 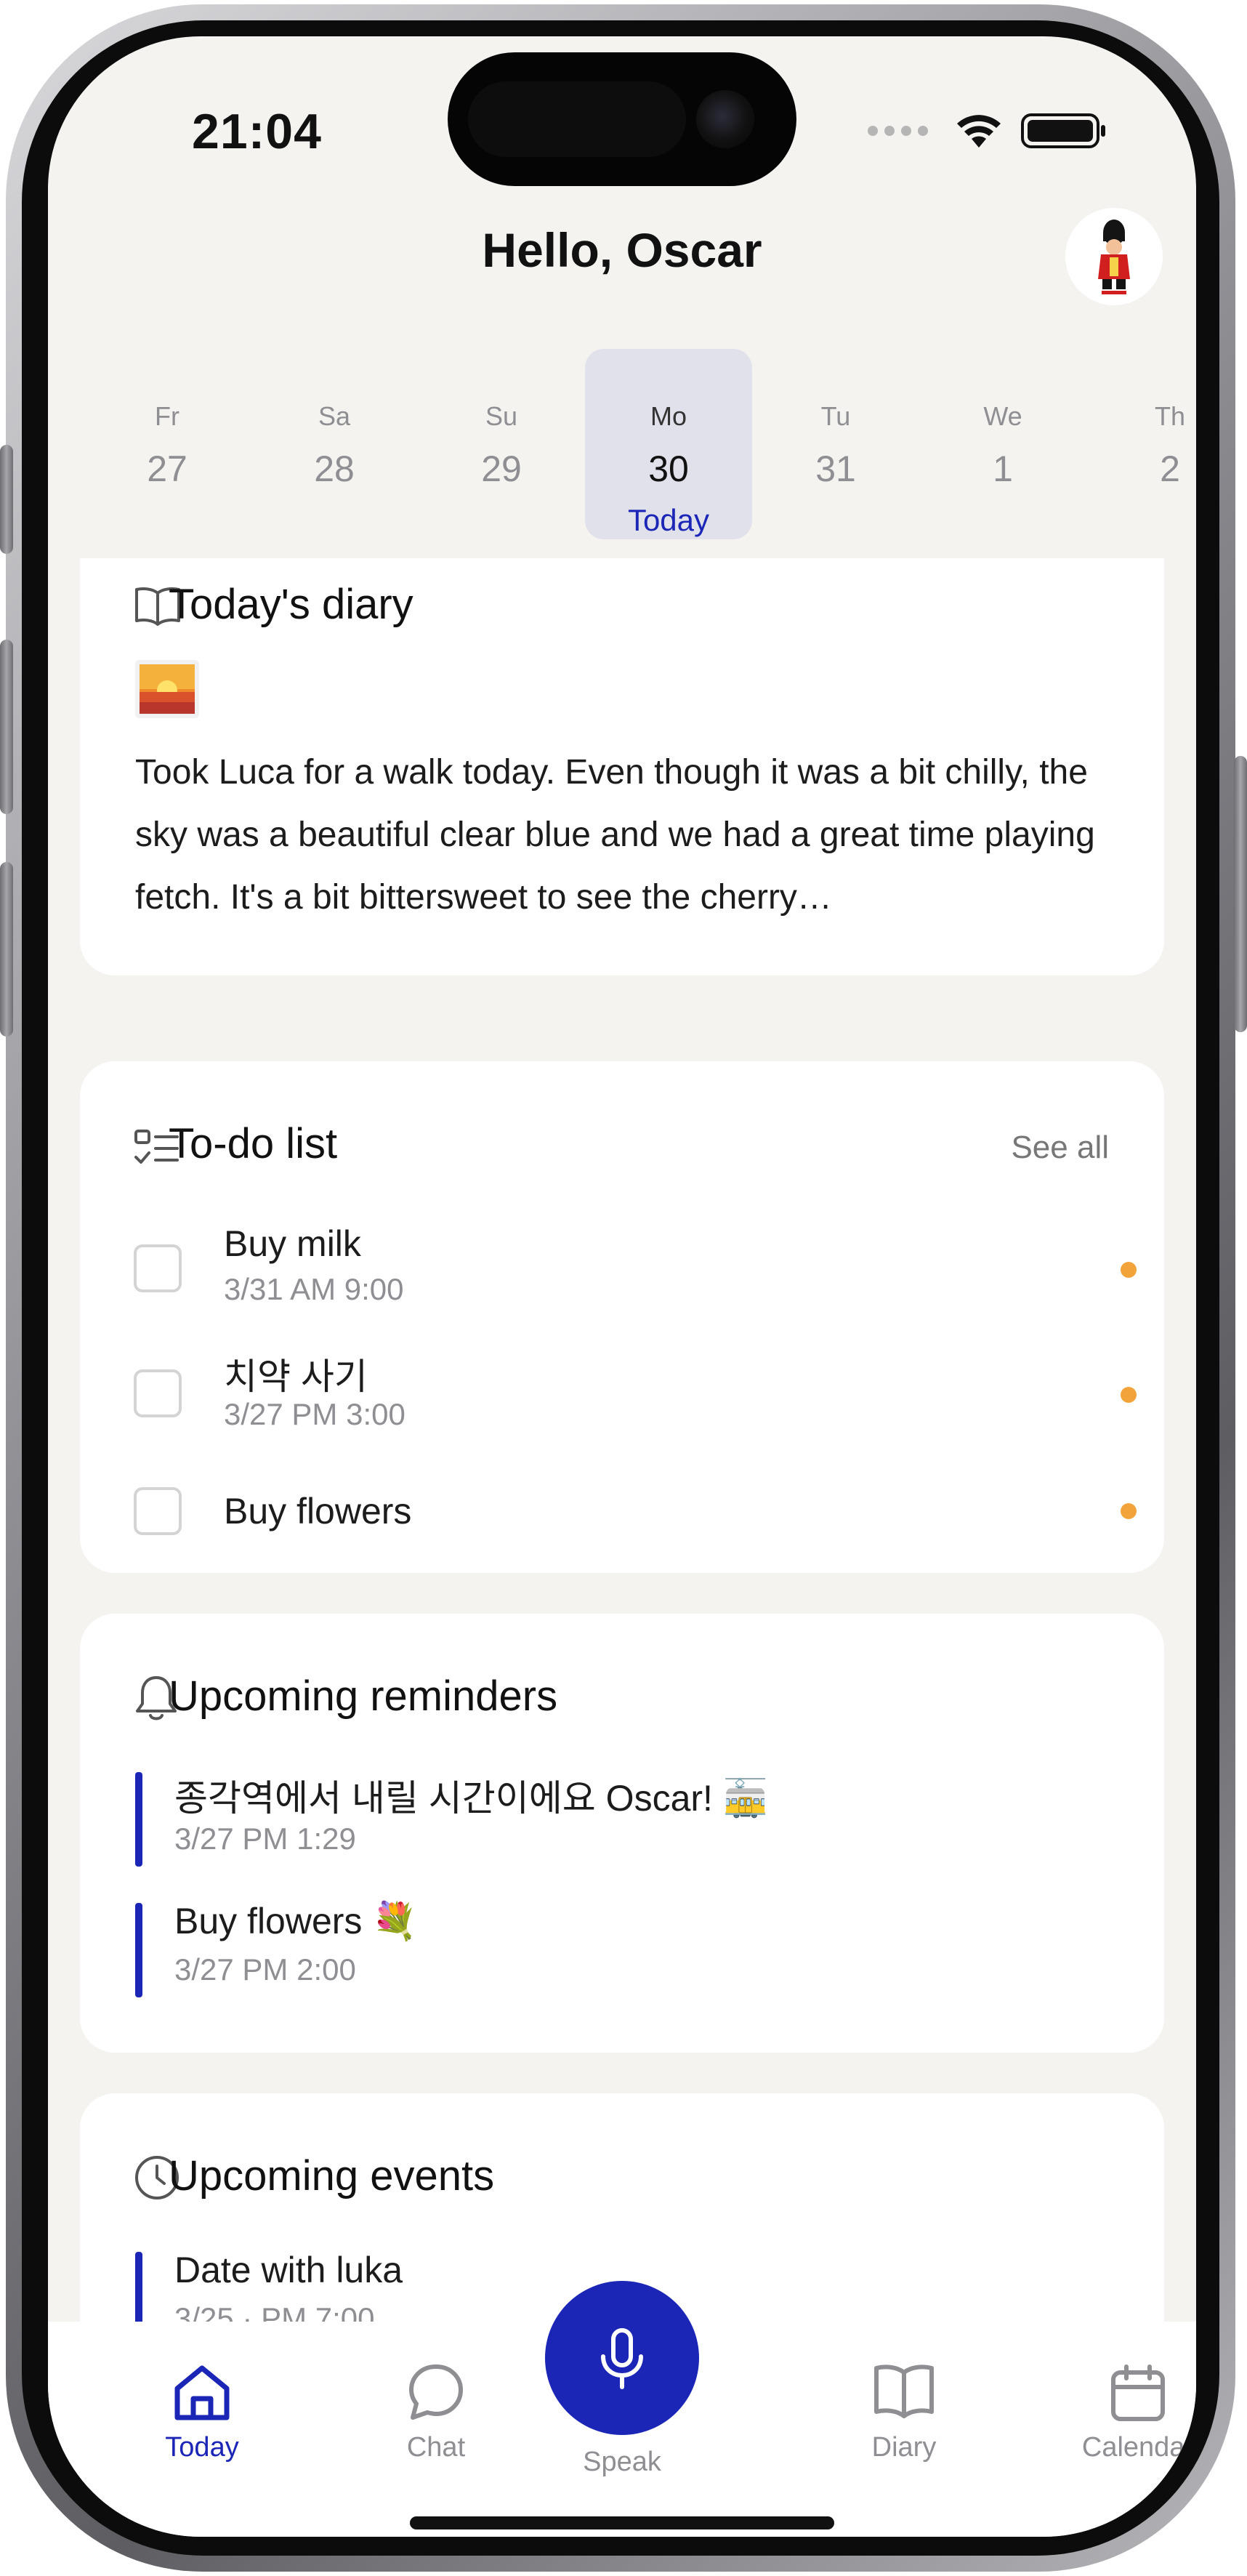 I want to click on todo-title: Buy flowers, so click(x=318, y=1511).